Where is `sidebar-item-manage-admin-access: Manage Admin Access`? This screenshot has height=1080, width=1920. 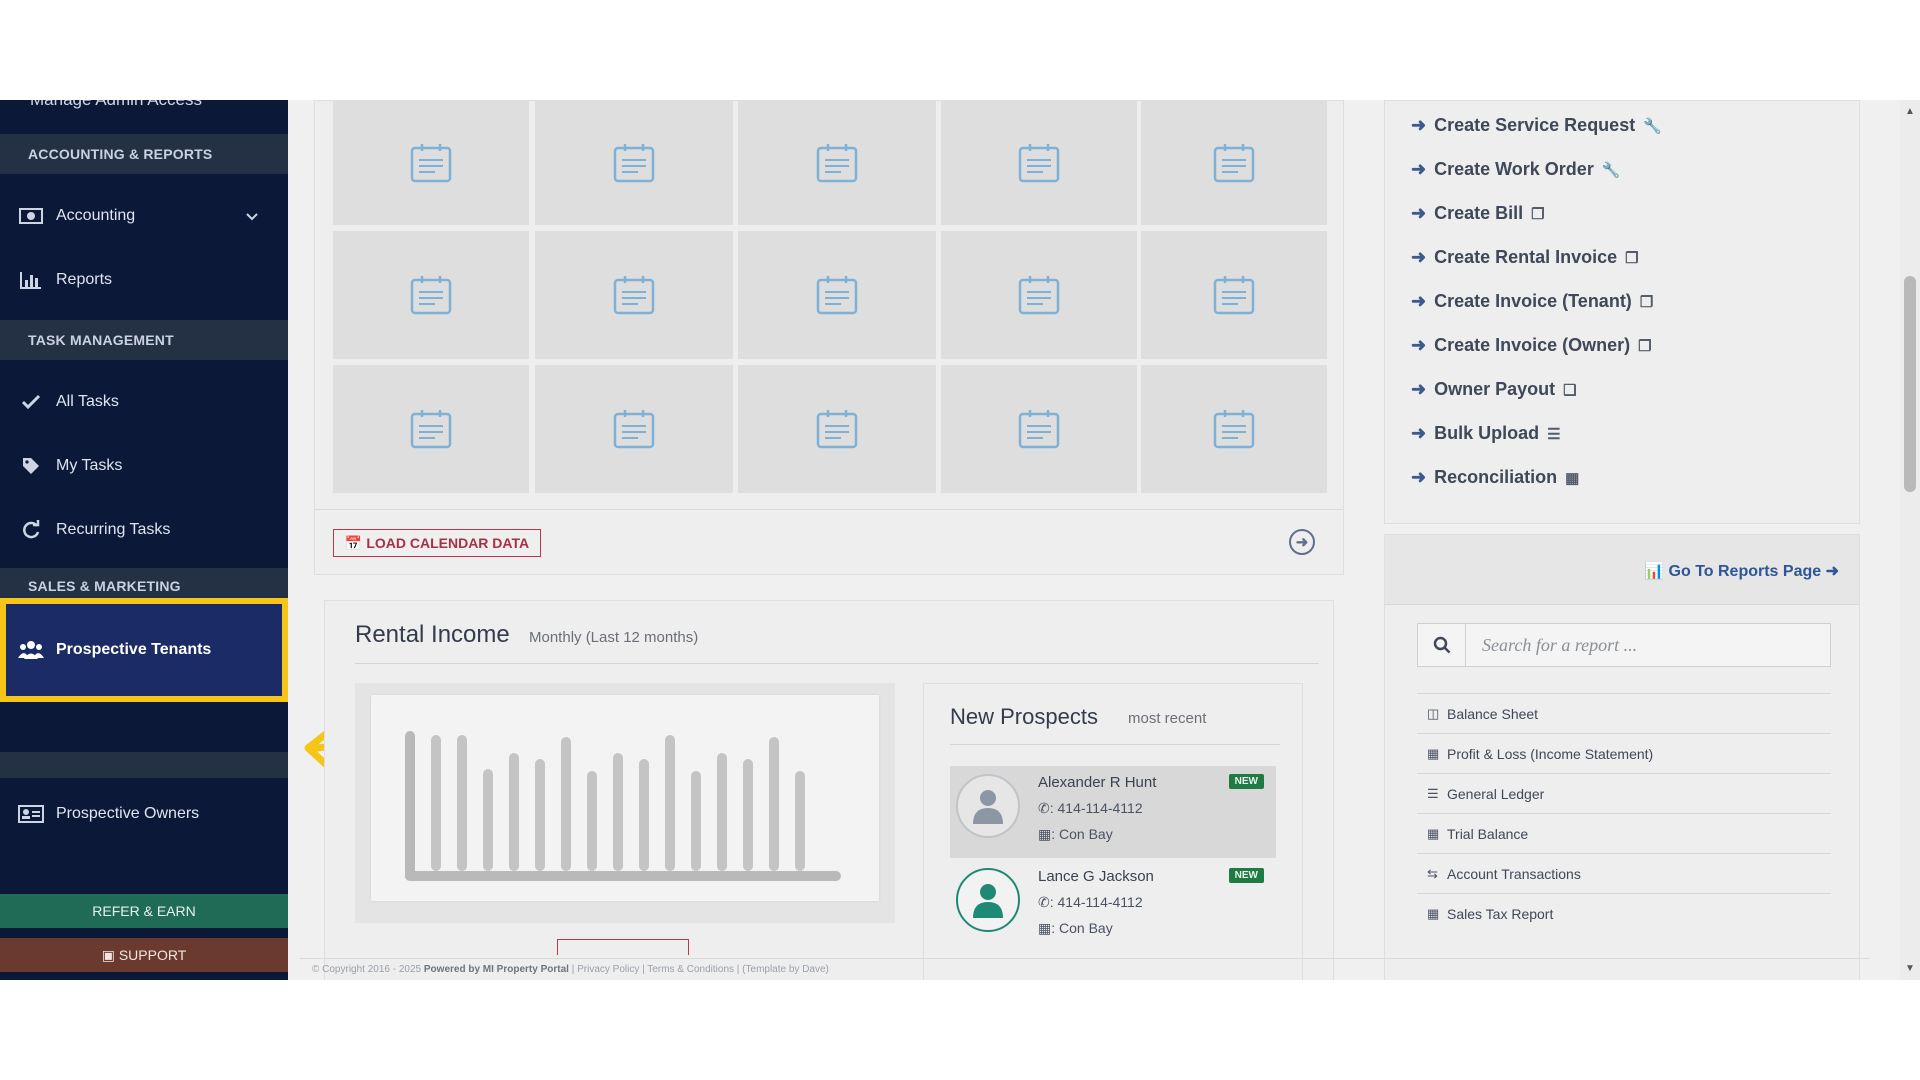 sidebar-item-manage-admin-access: Manage Admin Access is located at coordinates (116, 105).